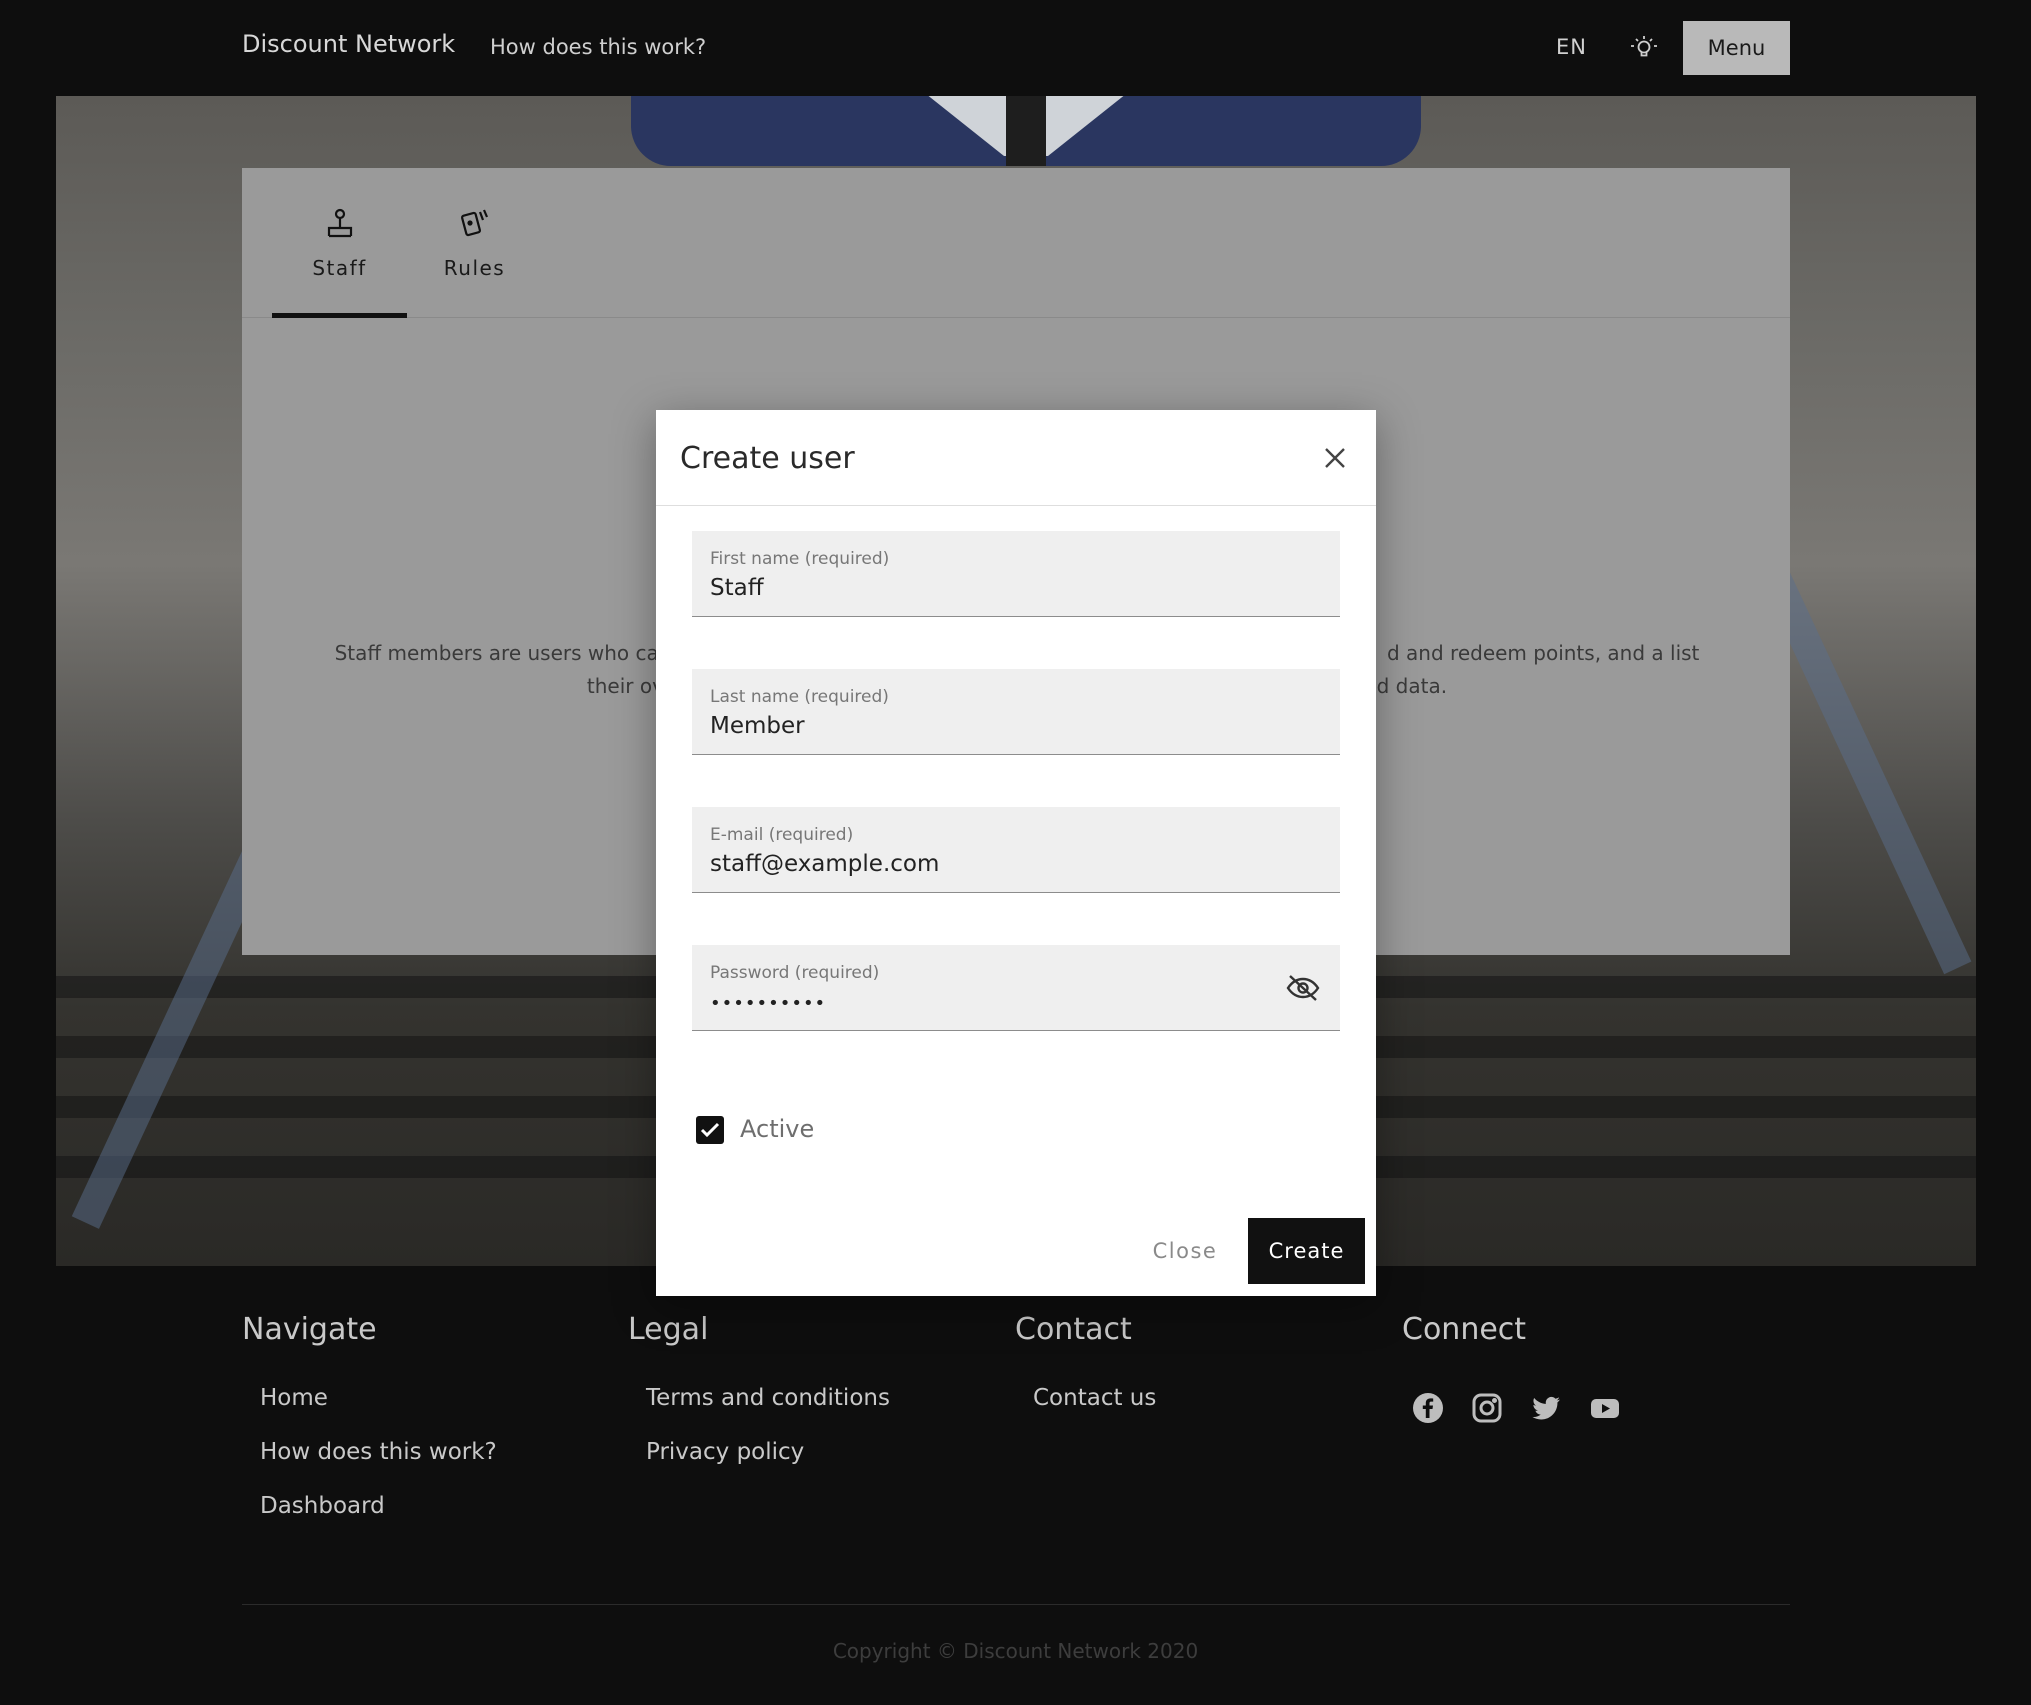  I want to click on eye-off-icon, so click(1303, 988).